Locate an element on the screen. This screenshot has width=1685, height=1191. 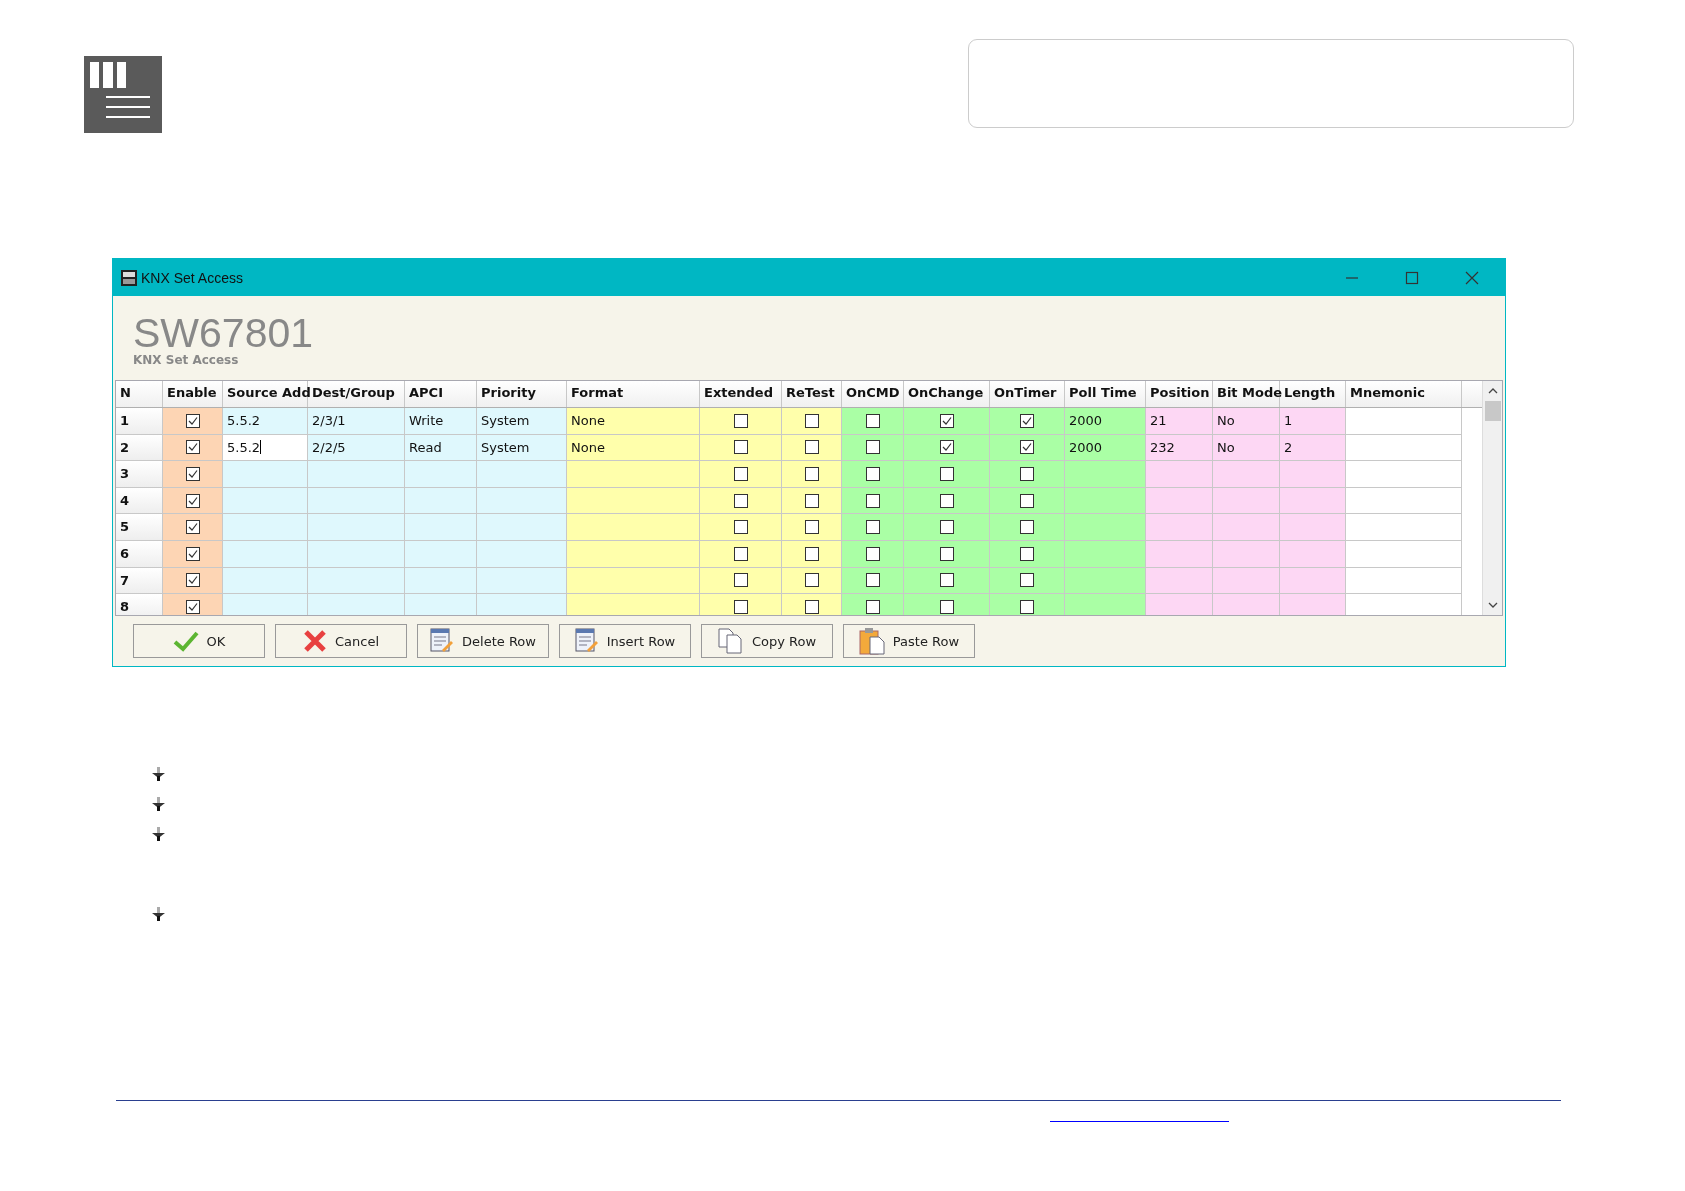
column-header: Bit Mode is located at coordinates (1246, 394).